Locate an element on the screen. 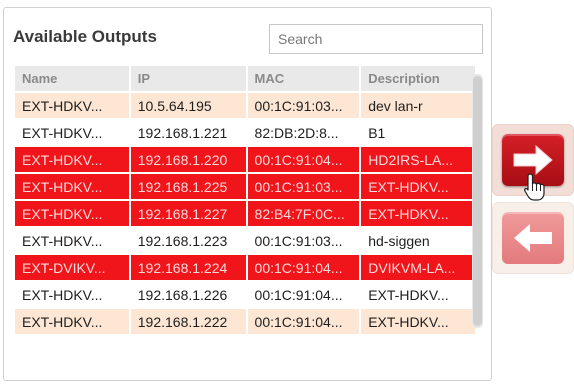  cell-ip: 192.168.1.220 is located at coordinates (188, 159).